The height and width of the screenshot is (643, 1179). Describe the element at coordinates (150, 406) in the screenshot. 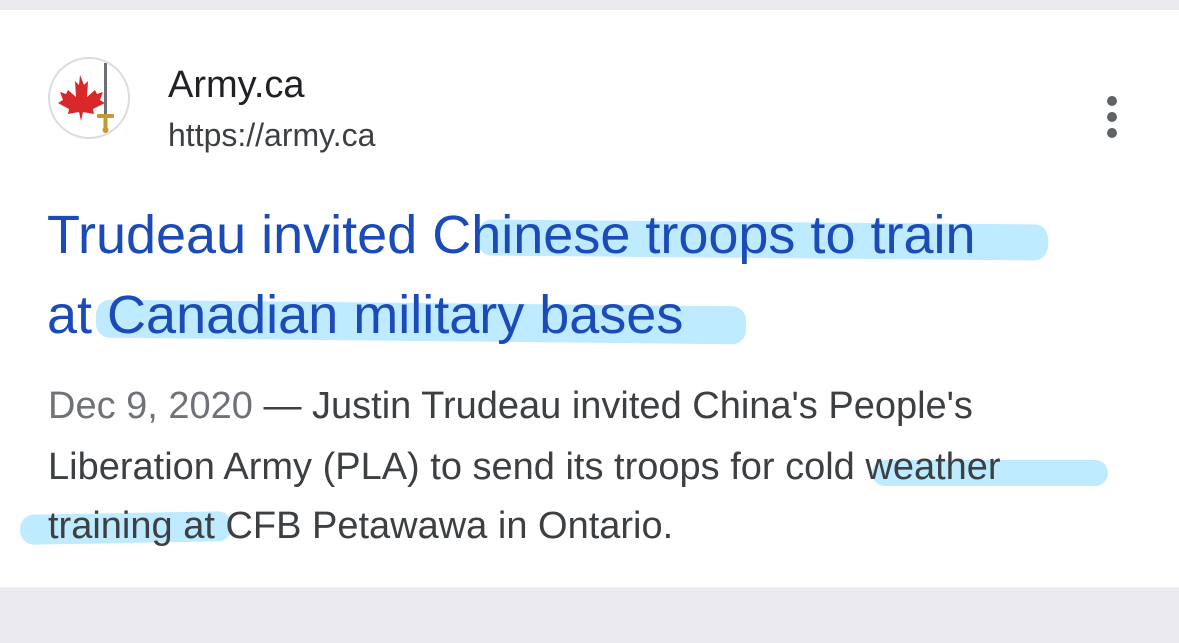

I see `result-date: Dec 9, 2020` at that location.